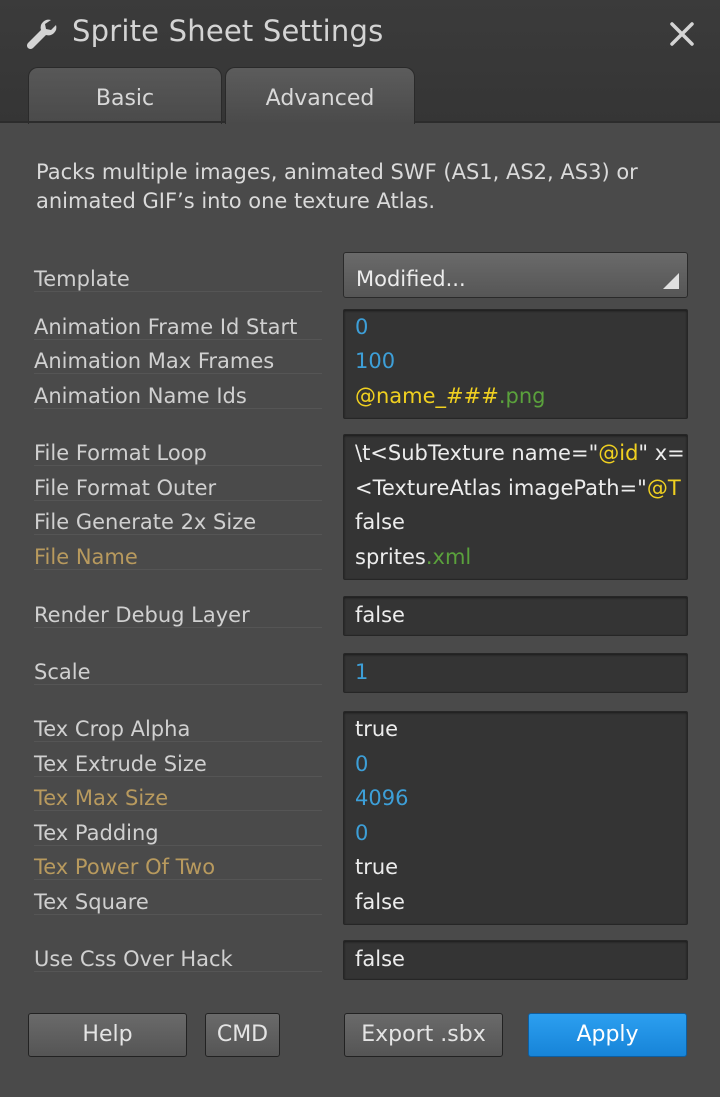 Image resolution: width=720 pixels, height=1097 pixels. I want to click on label-tex-extrude-size: Tex Extrude Size, so click(178, 764).